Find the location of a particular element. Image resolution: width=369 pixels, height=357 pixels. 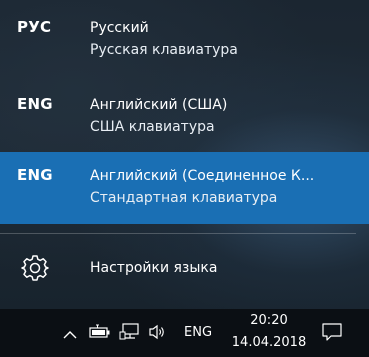

speaker-icon is located at coordinates (157, 334).